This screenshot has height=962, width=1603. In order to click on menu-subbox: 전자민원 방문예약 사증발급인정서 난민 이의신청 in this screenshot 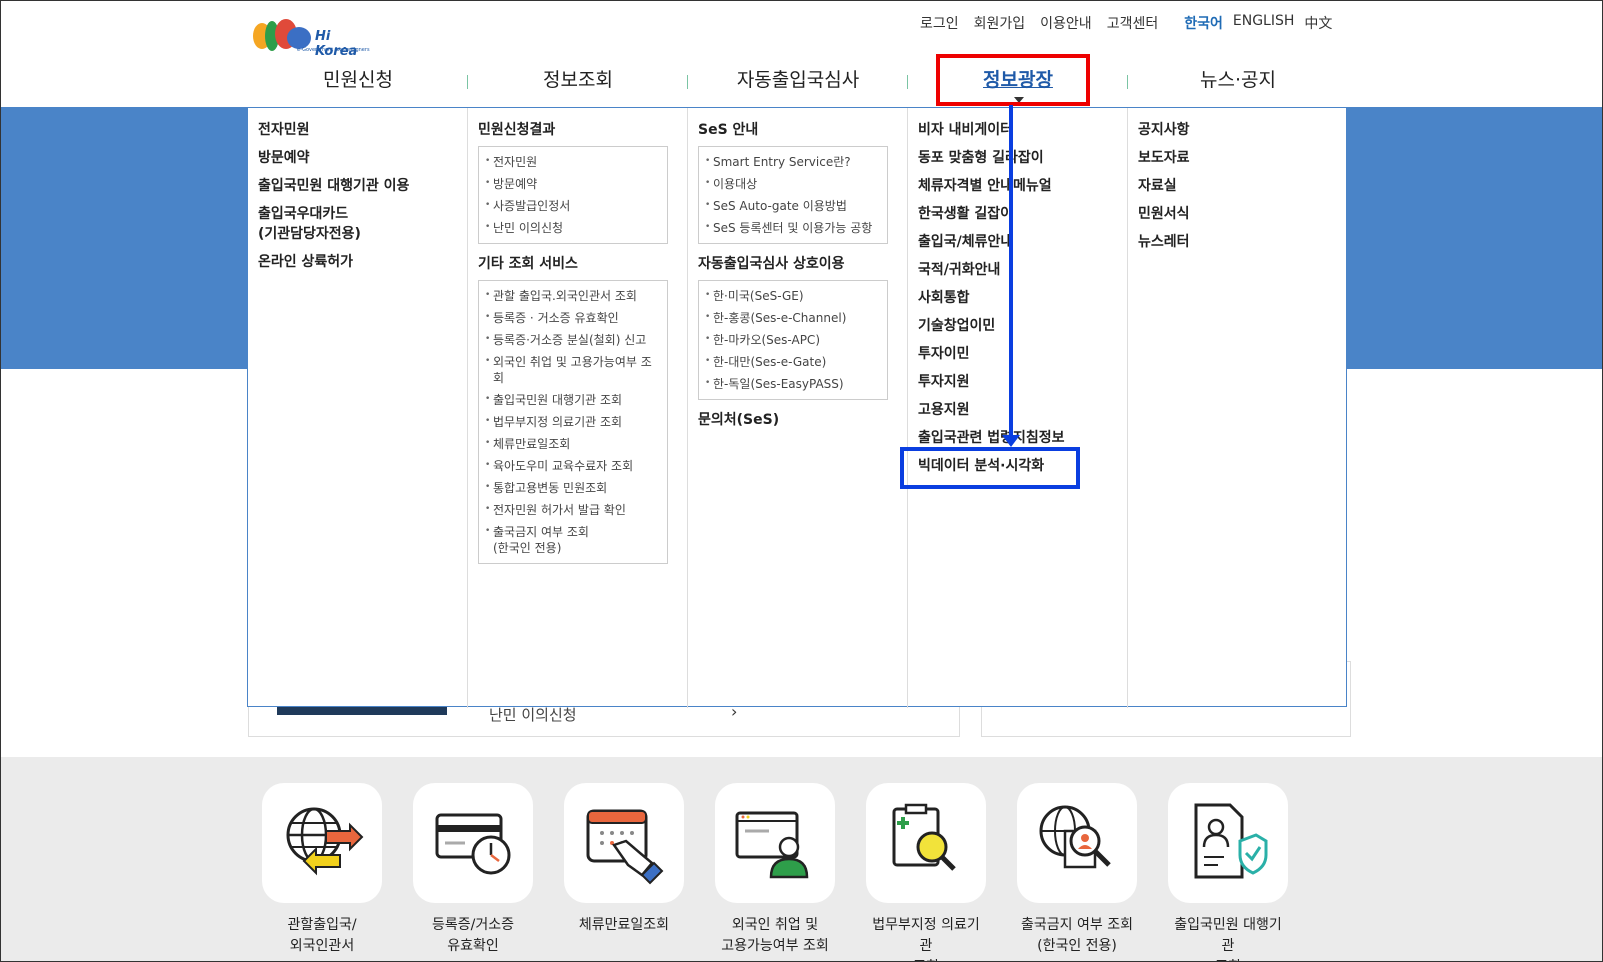, I will do `click(573, 195)`.